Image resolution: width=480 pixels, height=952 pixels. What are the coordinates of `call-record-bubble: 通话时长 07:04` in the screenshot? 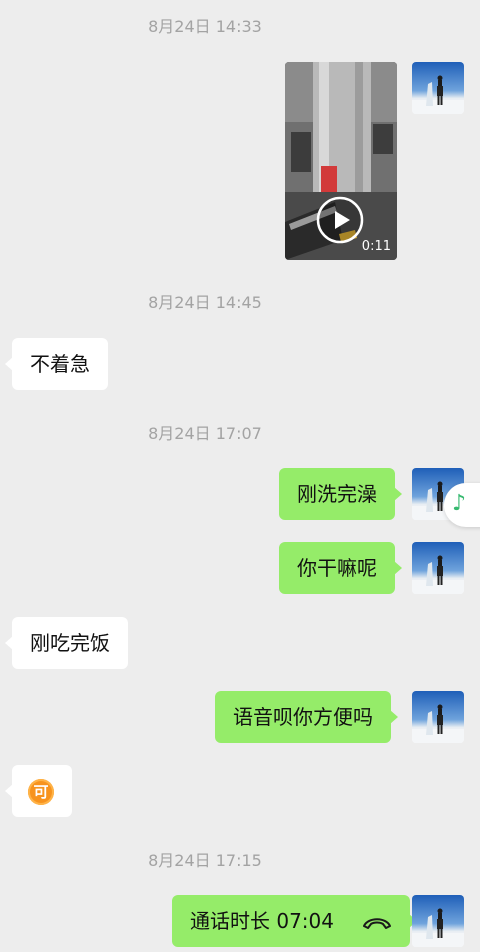 It's located at (295, 921).